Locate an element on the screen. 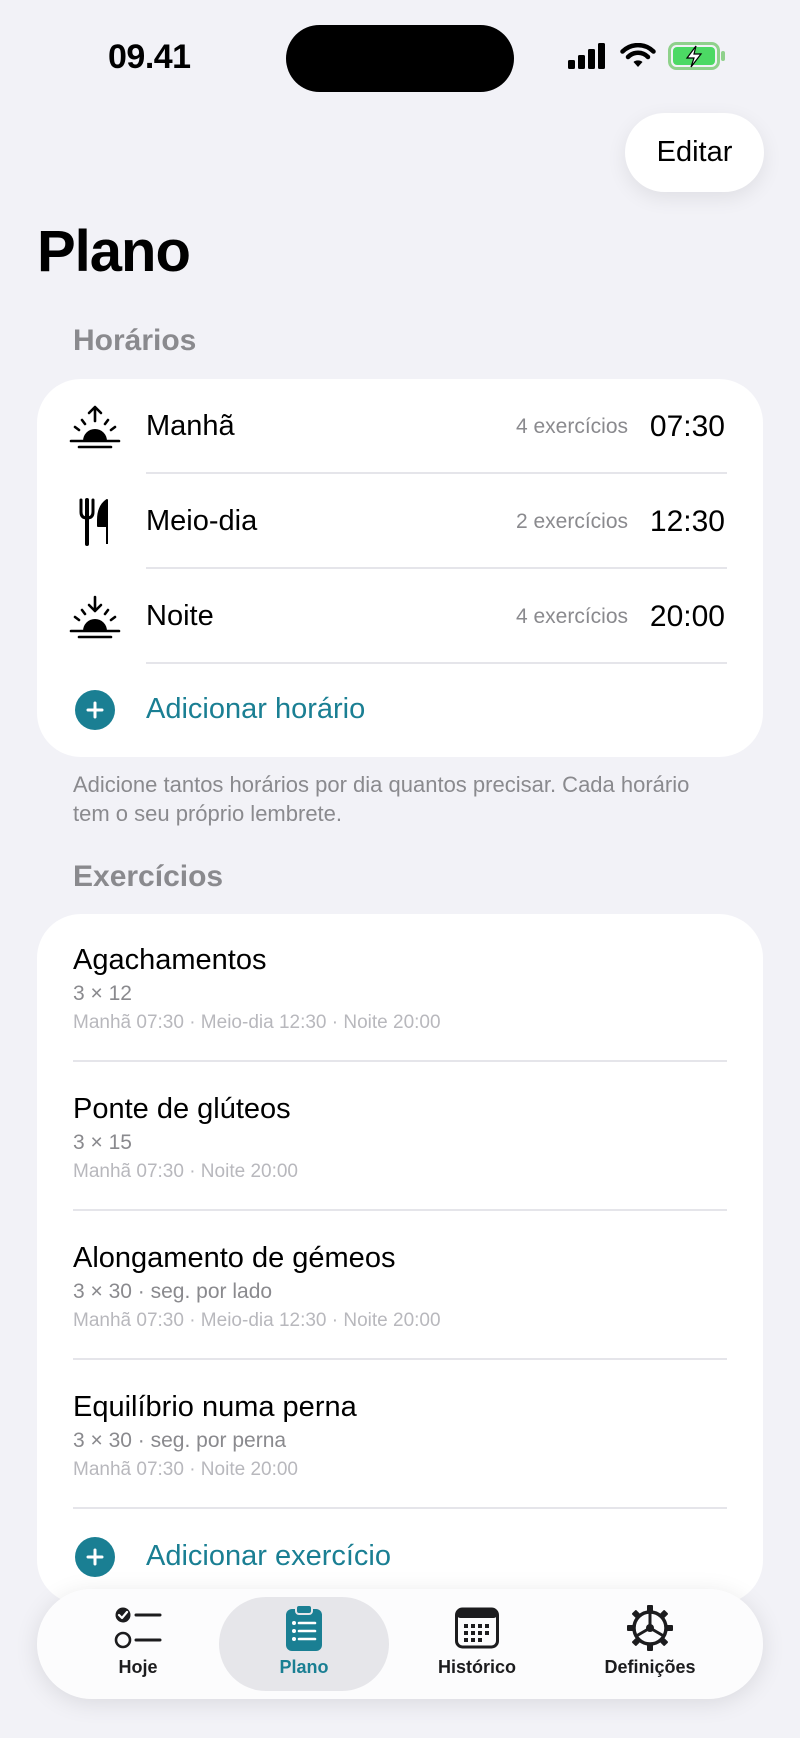 The height and width of the screenshot is (1738, 800). tab-settings: Definições is located at coordinates (650, 1644).